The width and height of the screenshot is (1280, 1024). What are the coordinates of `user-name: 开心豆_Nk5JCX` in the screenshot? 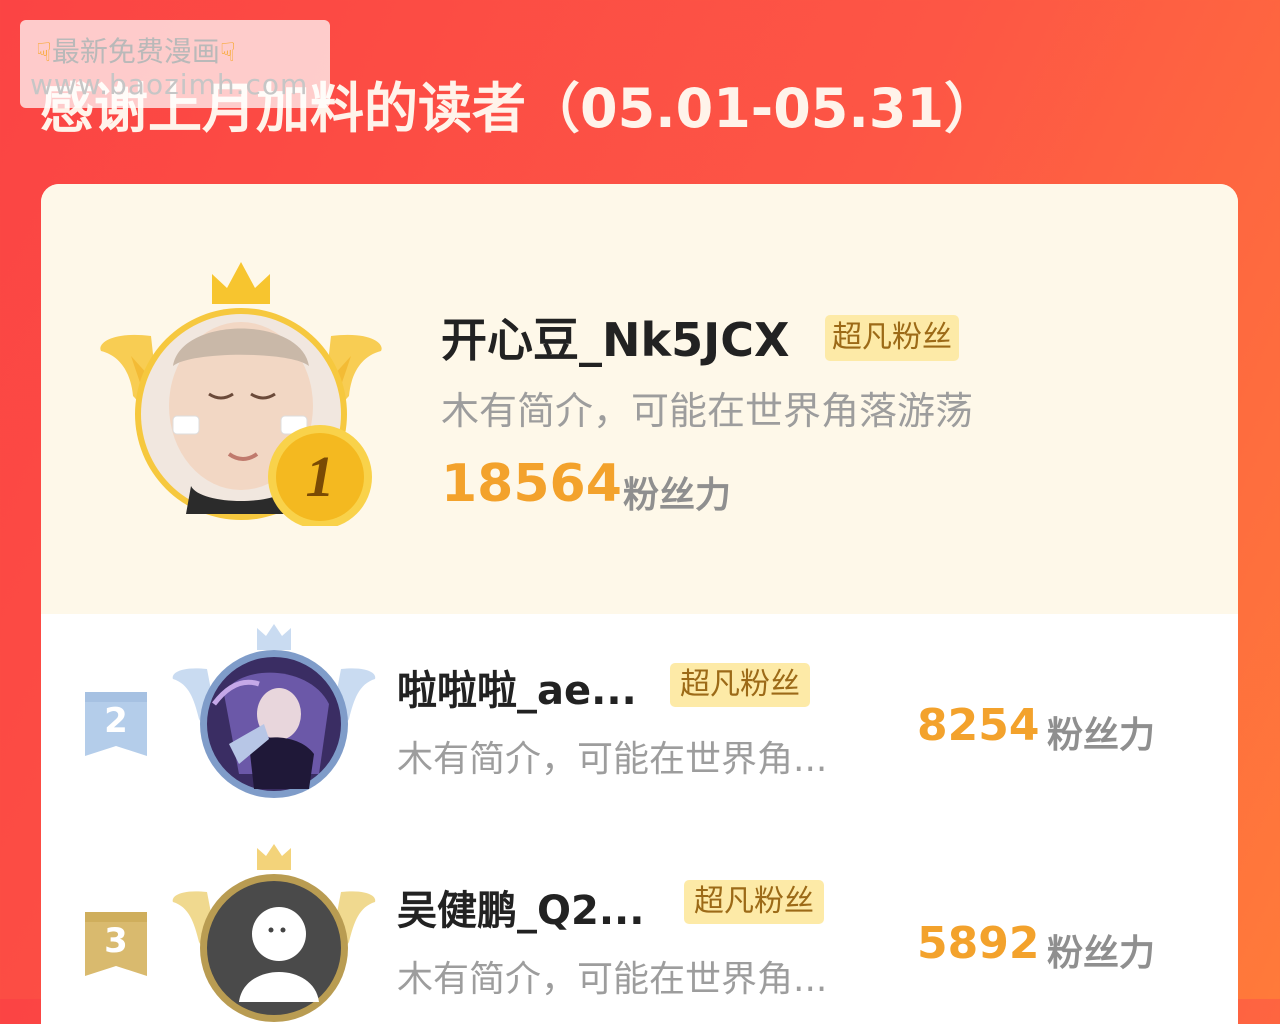 It's located at (615, 337).